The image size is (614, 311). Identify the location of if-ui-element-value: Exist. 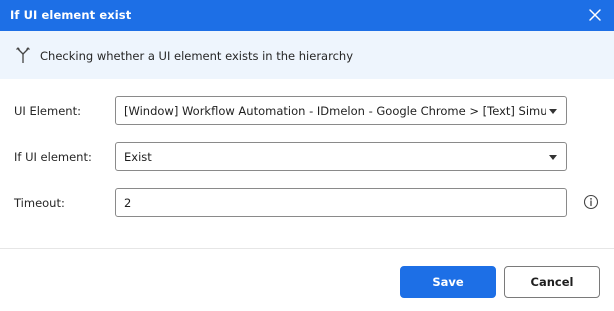
(138, 157).